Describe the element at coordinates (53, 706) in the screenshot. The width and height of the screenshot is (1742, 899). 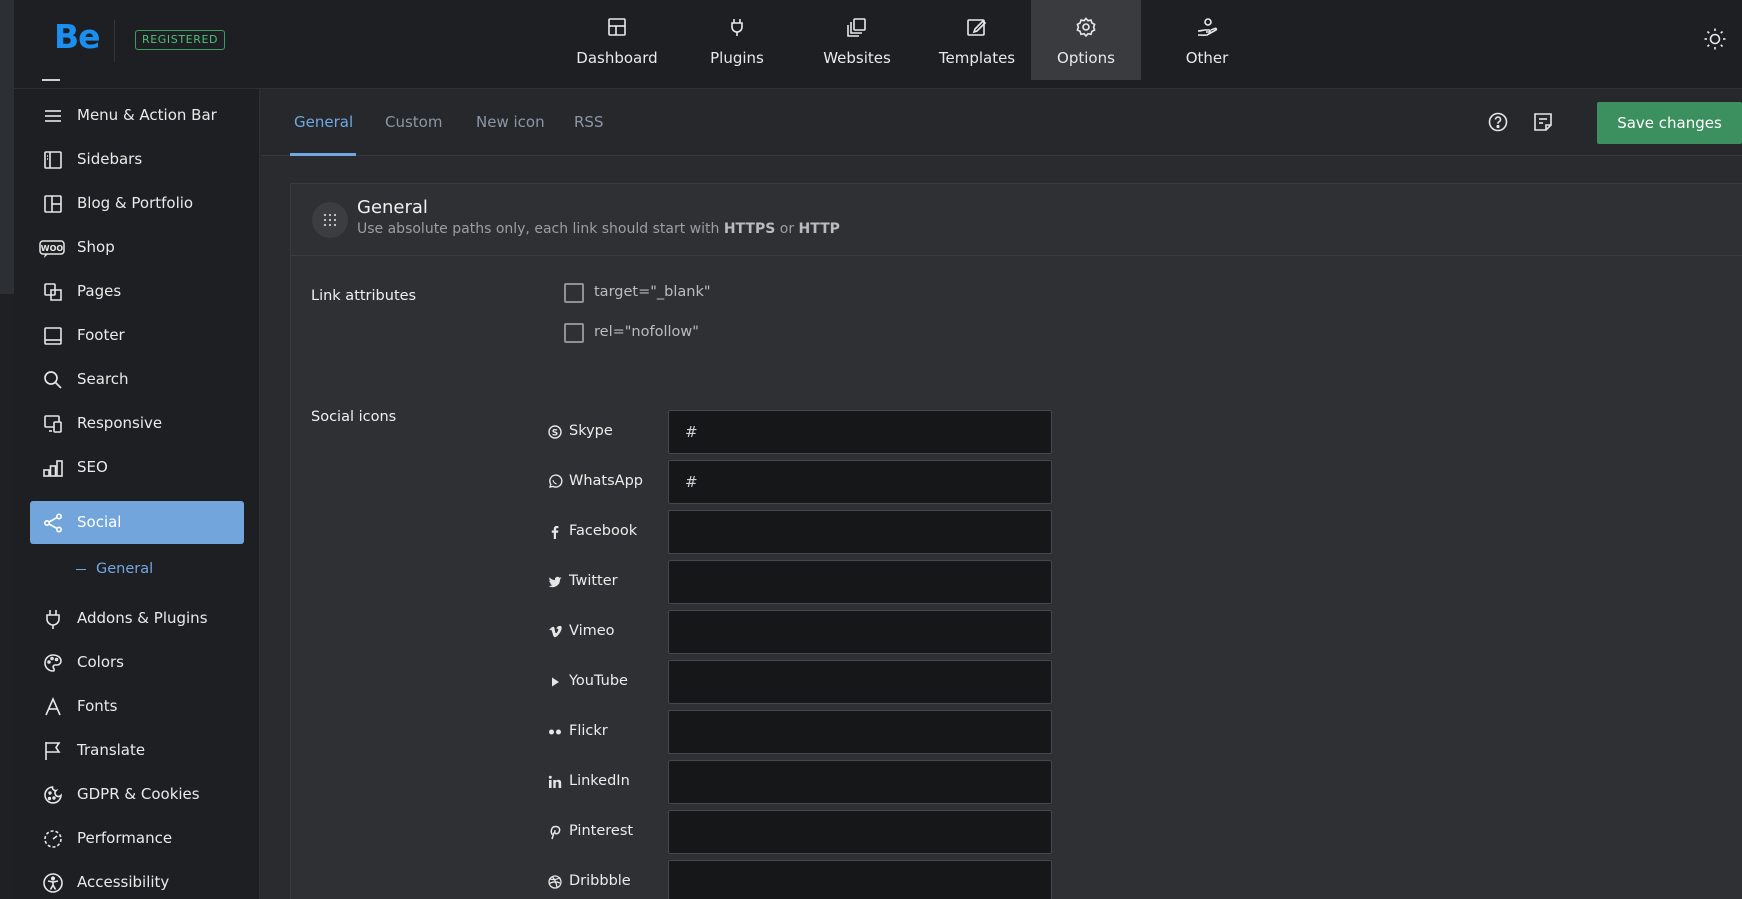
I see `font-icon` at that location.